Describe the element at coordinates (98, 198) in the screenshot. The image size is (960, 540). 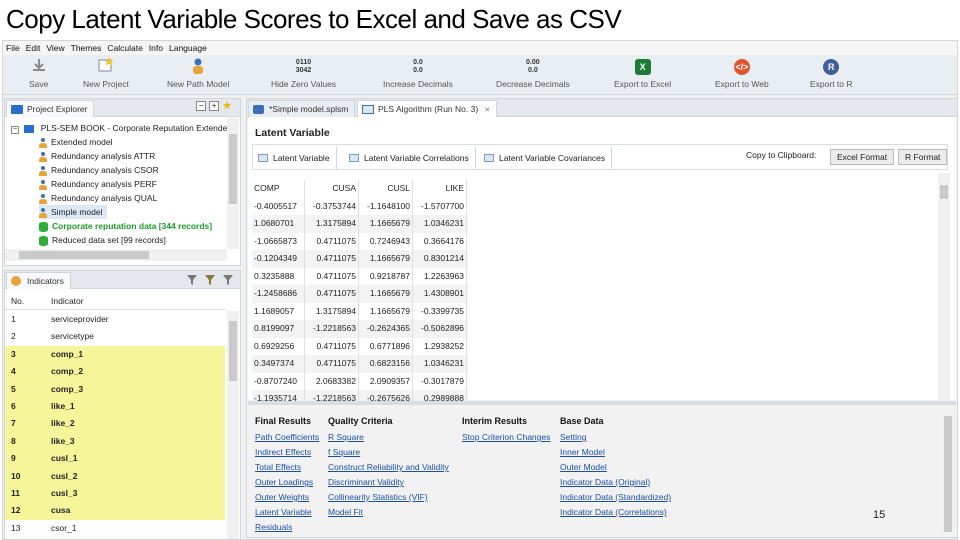
I see `tree-item-redundancy-qual: Redundancy analysis QUAL` at that location.